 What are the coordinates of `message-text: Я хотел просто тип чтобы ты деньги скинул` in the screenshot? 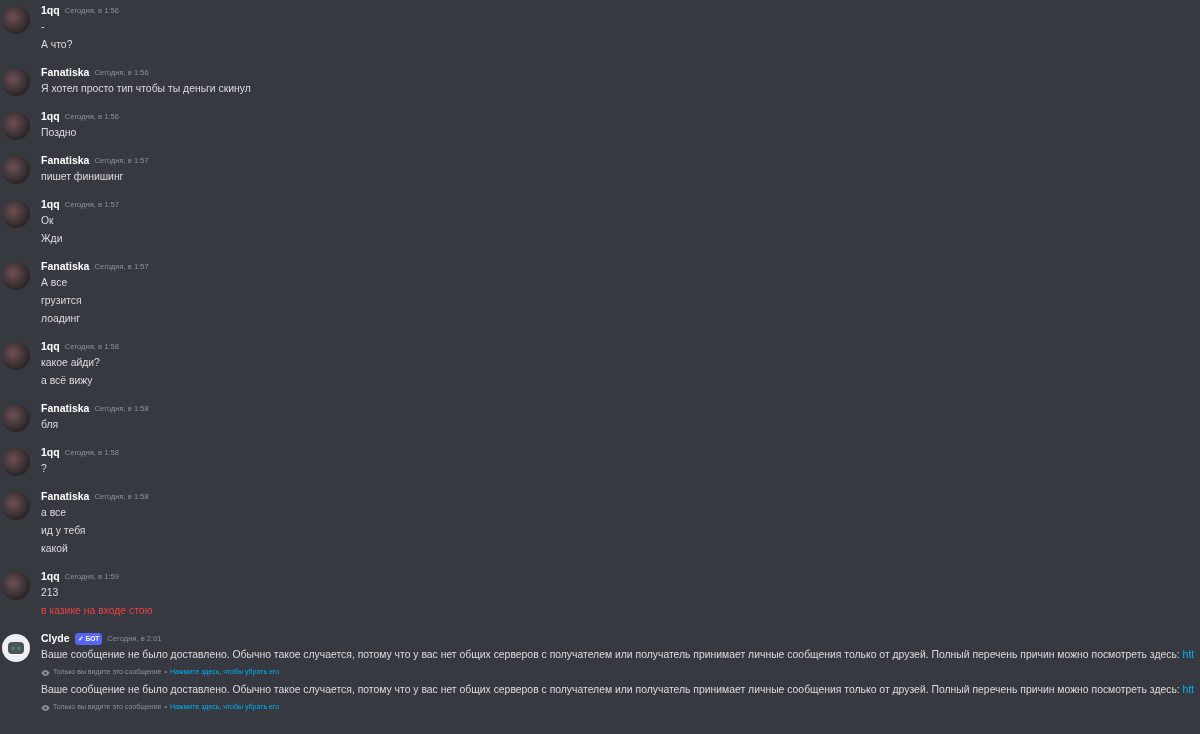 It's located at (146, 89).